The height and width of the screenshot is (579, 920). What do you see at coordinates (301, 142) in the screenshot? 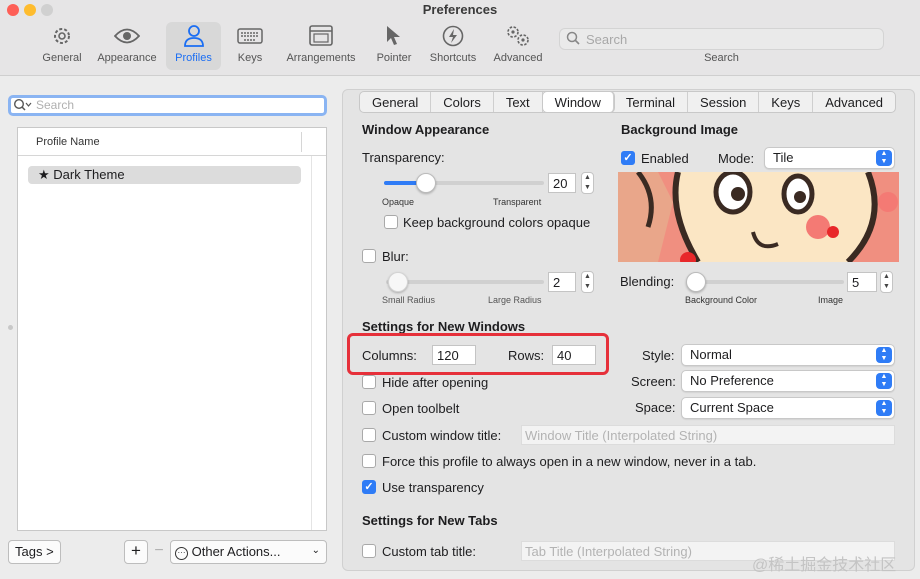
I see `column-divider` at bounding box center [301, 142].